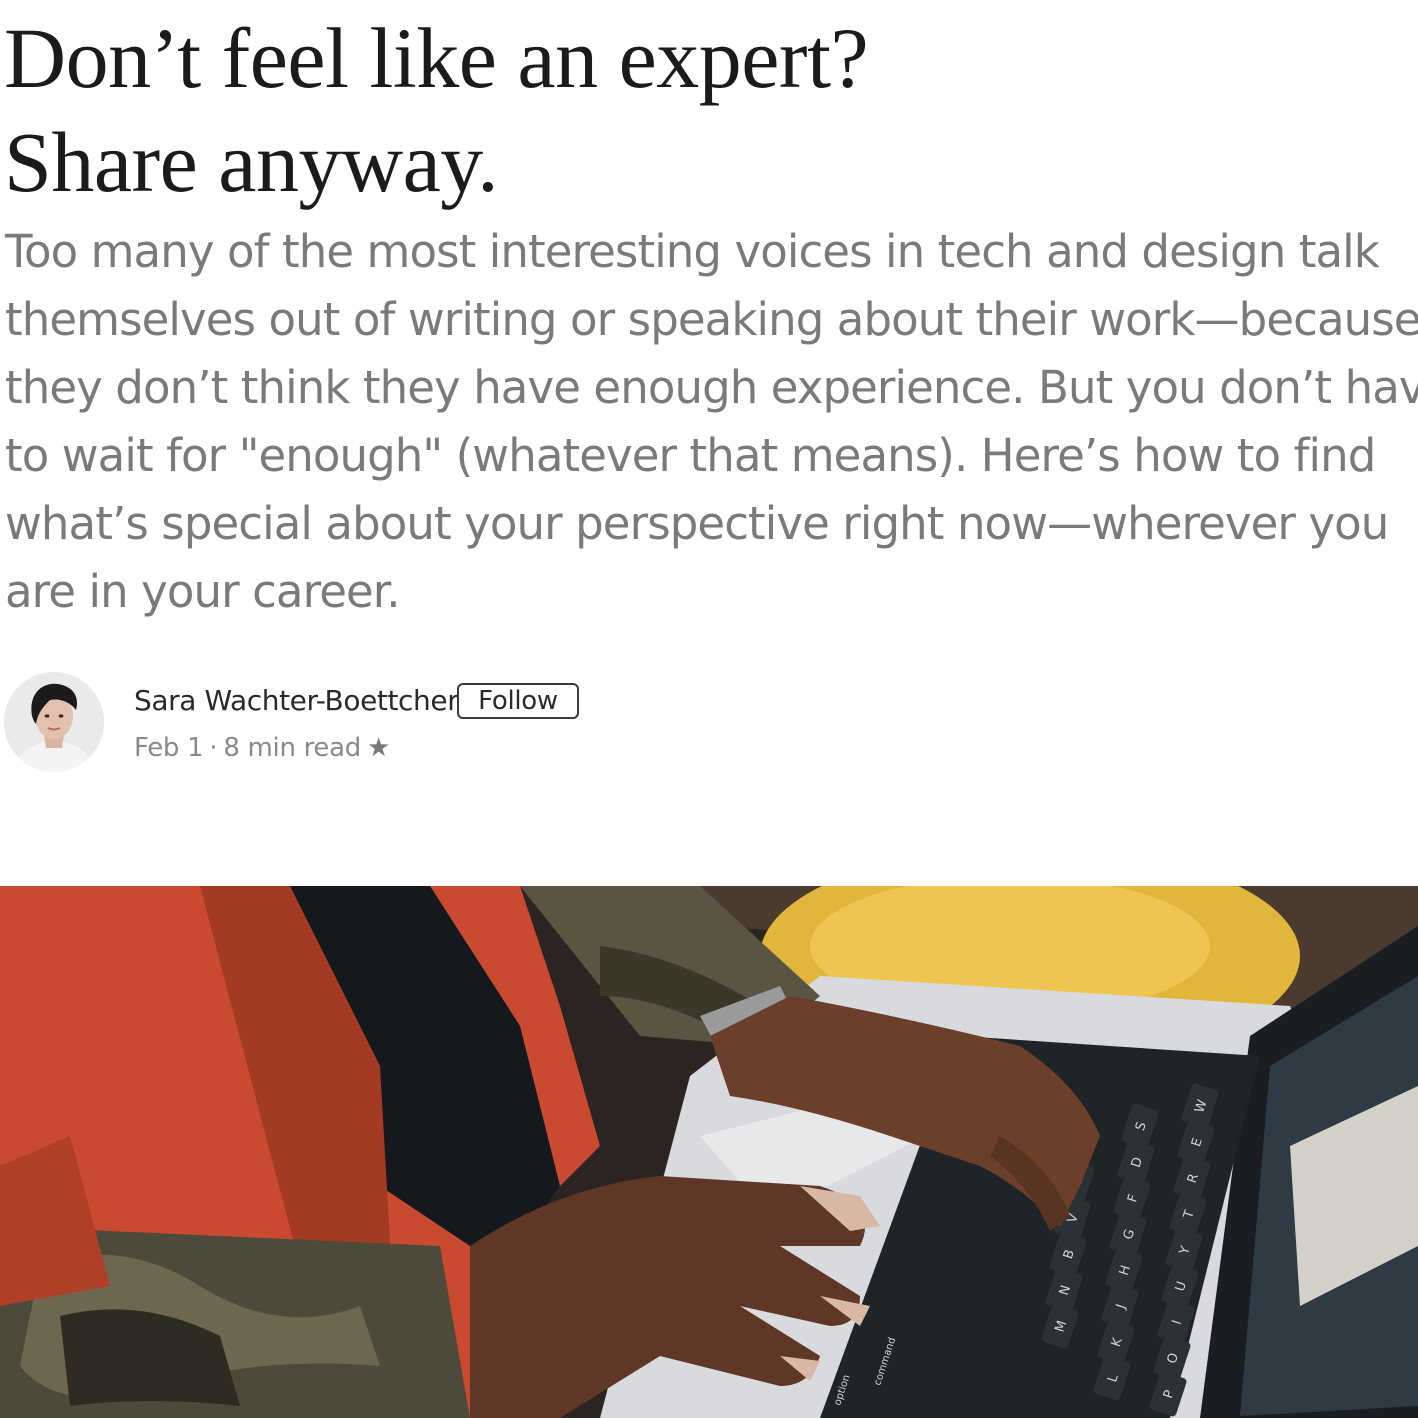 This screenshot has width=1418, height=1418. Describe the element at coordinates (169, 748) in the screenshot. I see `post-date: Feb 1` at that location.